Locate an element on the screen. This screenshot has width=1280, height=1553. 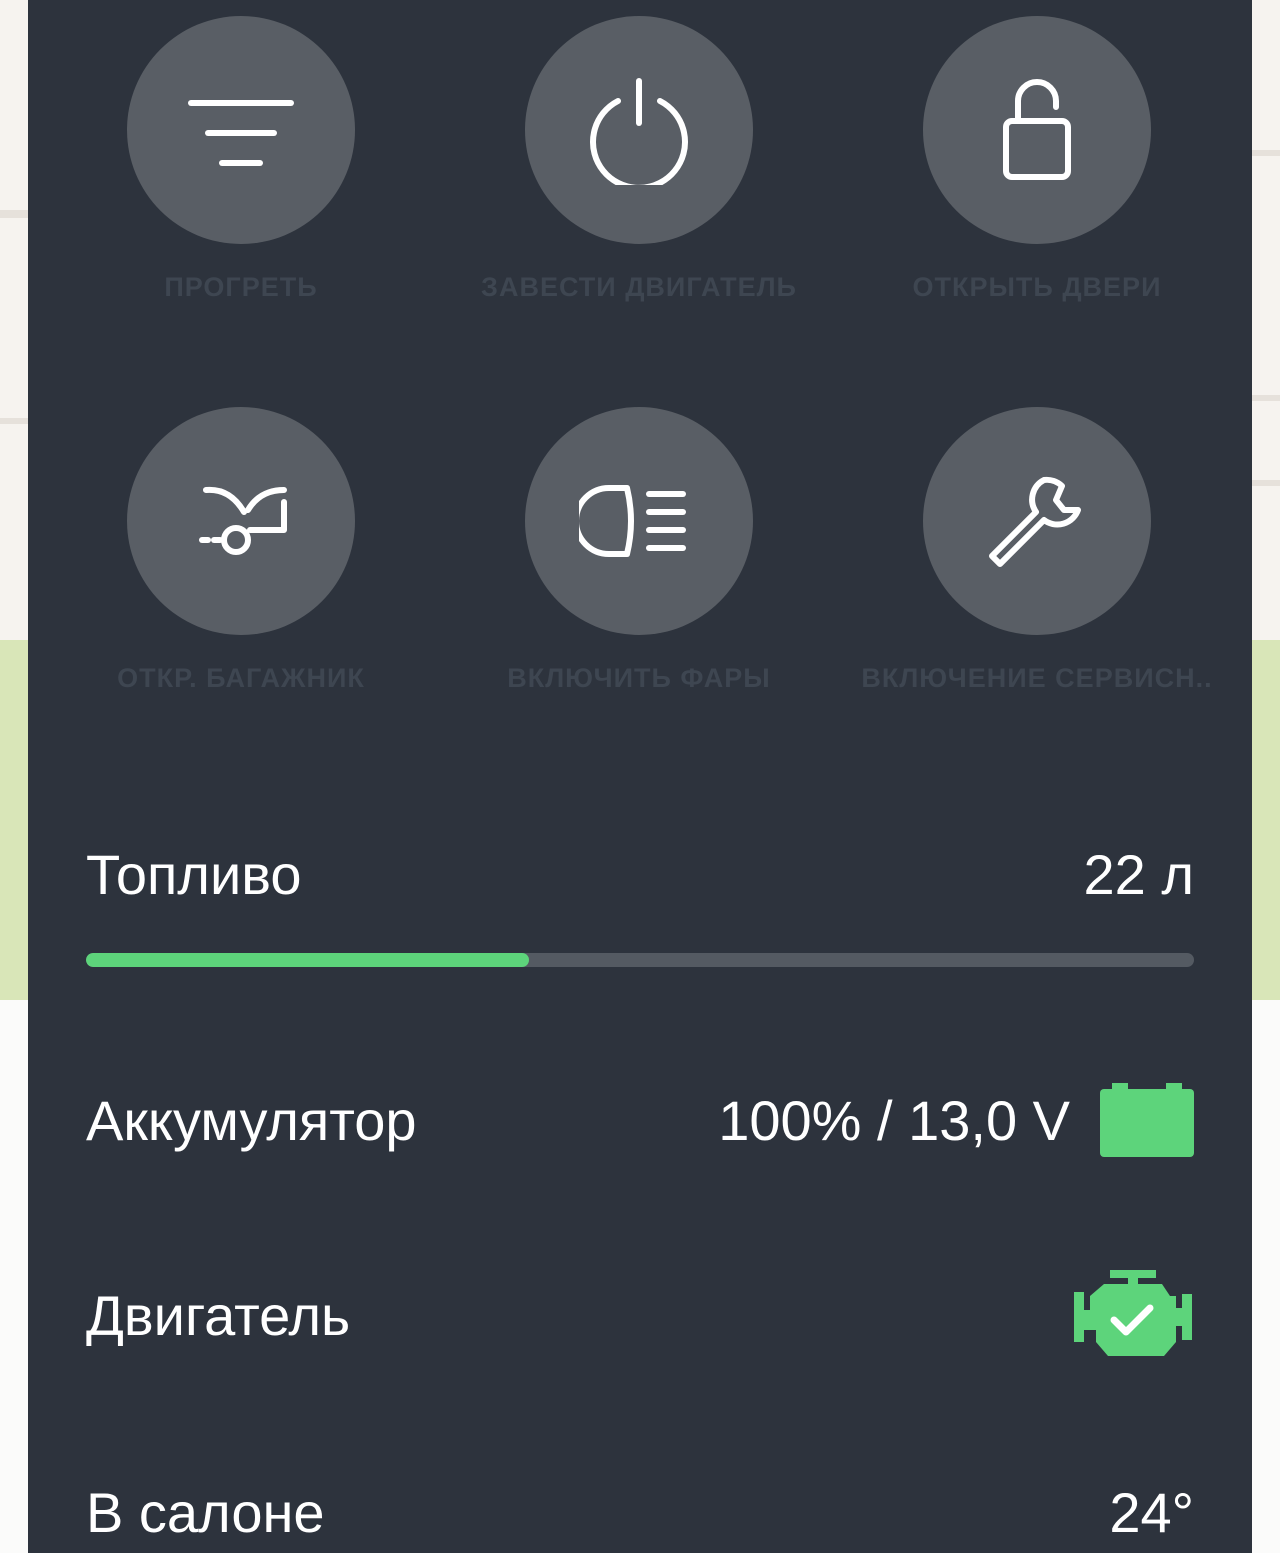
engine-ok-icon is located at coordinates (1133, 1313).